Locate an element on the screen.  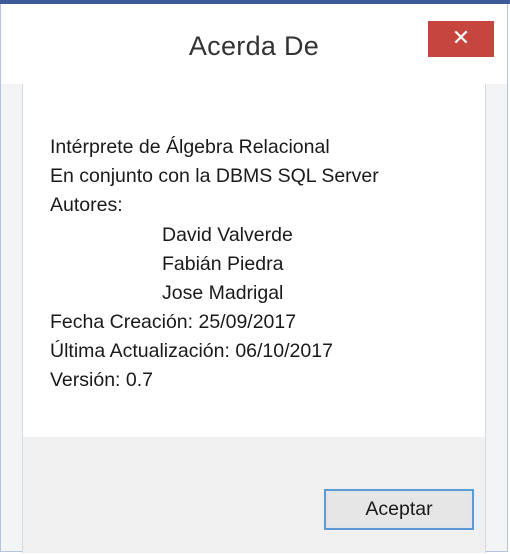
close-button: ✕ is located at coordinates (461, 39).